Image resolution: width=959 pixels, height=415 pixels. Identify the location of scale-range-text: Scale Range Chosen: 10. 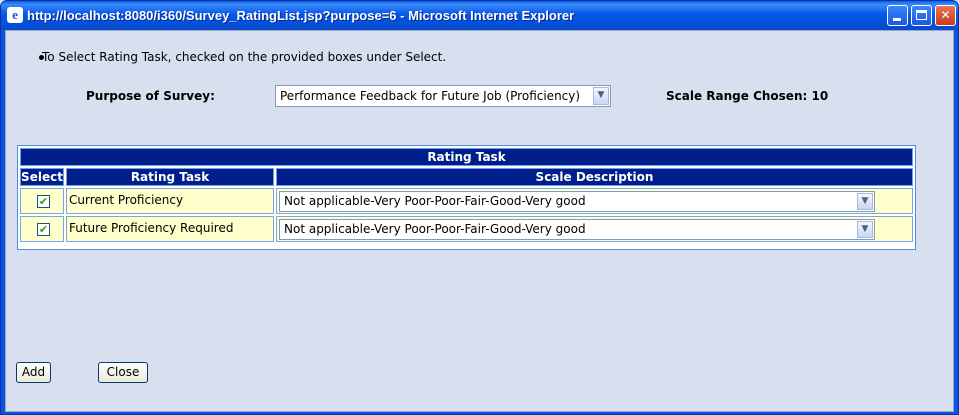
(747, 96).